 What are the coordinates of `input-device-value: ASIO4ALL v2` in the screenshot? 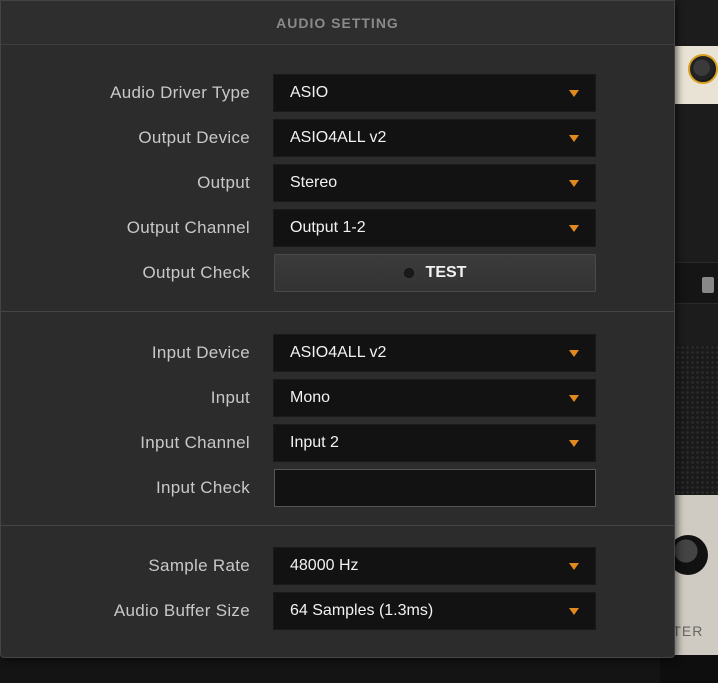 It's located at (338, 352).